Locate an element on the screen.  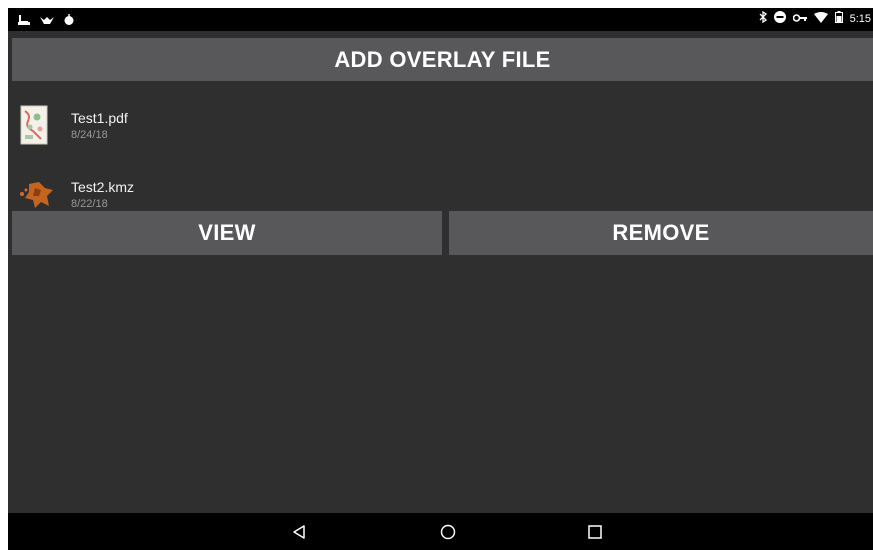
kmz-map-icon is located at coordinates (36, 194).